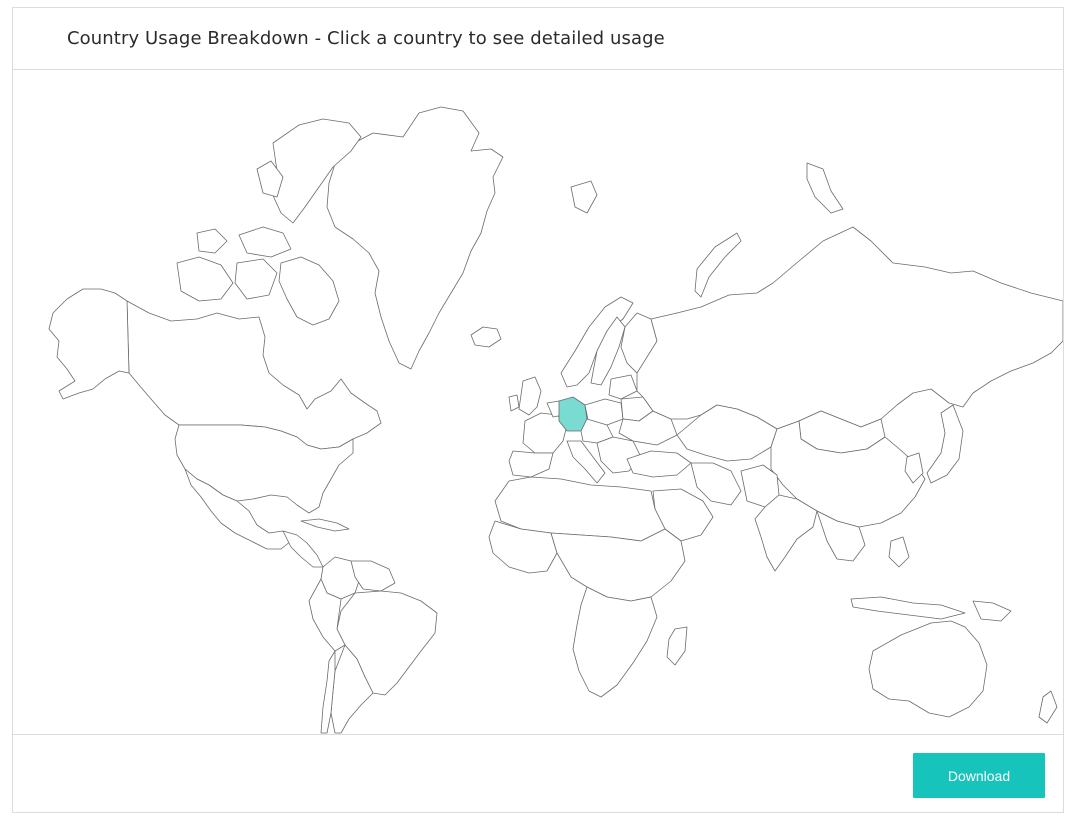  Describe the element at coordinates (309, 291) in the screenshot. I see `country-baffin-island` at that location.